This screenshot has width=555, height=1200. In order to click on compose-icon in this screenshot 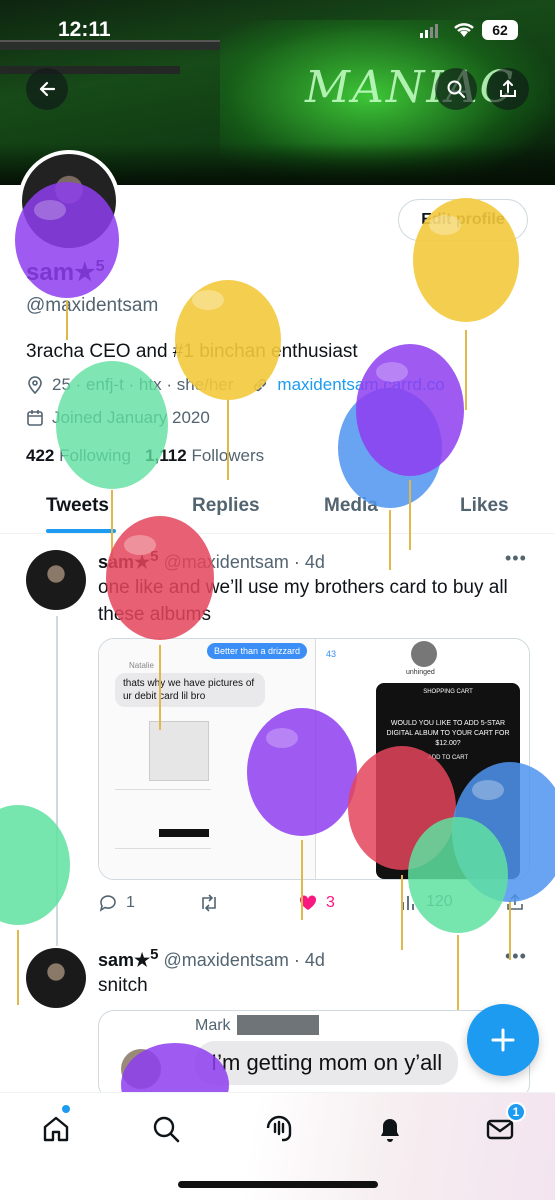, I will do `click(503, 1040)`.